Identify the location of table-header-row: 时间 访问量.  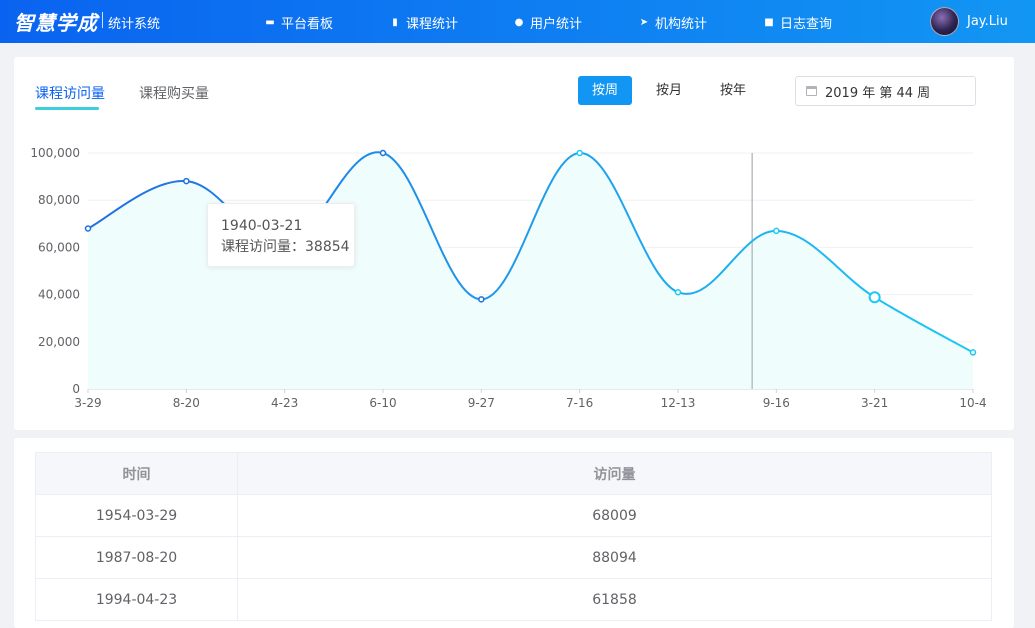
(513, 473).